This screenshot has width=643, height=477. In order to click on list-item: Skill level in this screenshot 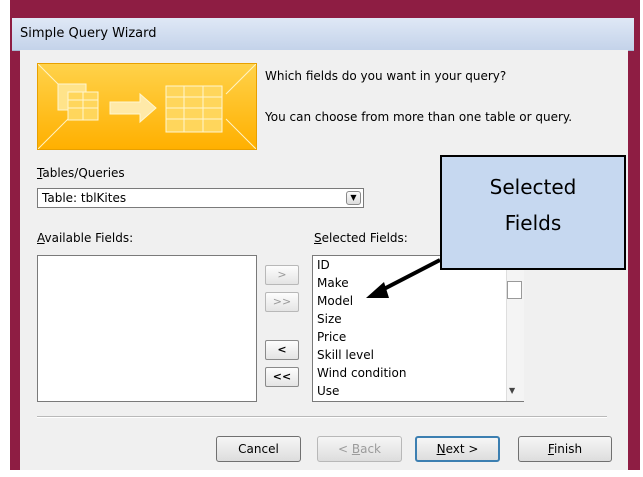, I will do `click(345, 355)`.